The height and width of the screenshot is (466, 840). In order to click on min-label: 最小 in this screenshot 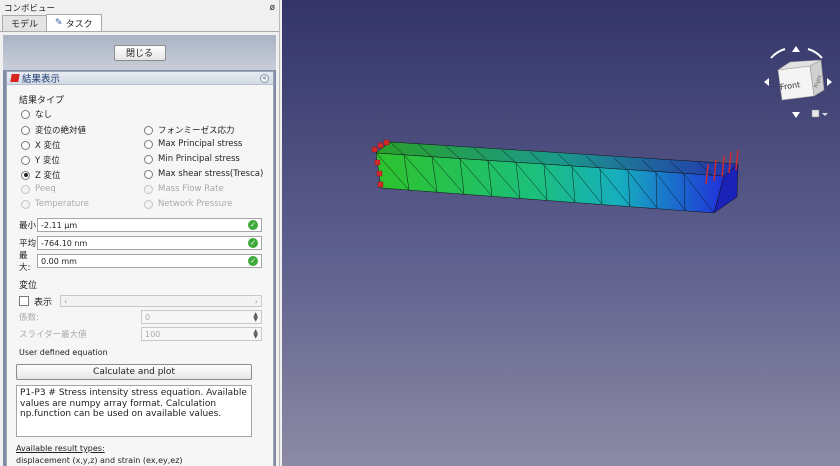, I will do `click(28, 226)`.